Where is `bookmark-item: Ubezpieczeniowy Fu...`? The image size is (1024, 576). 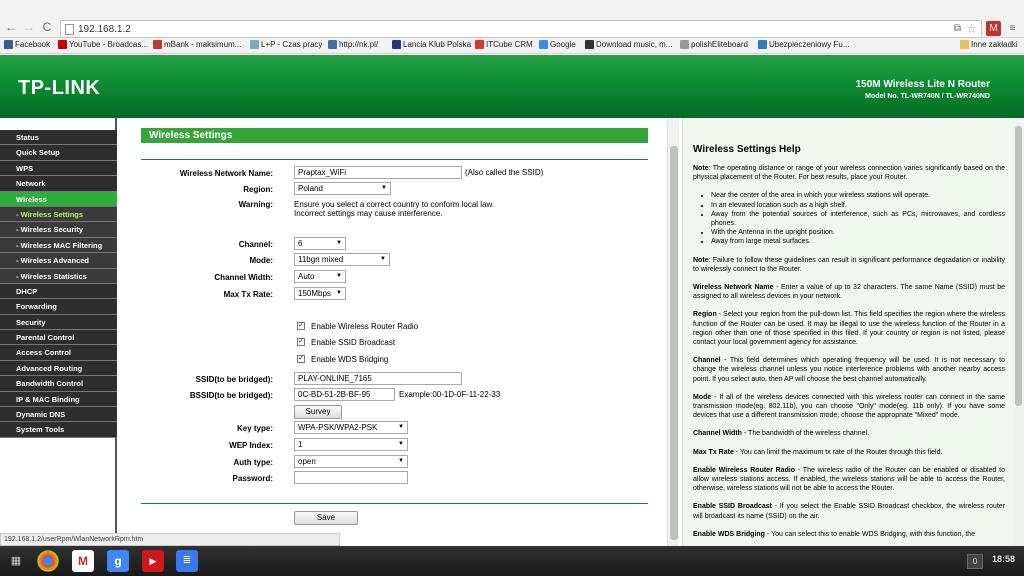 bookmark-item: Ubezpieczeniowy Fu... is located at coordinates (803, 44).